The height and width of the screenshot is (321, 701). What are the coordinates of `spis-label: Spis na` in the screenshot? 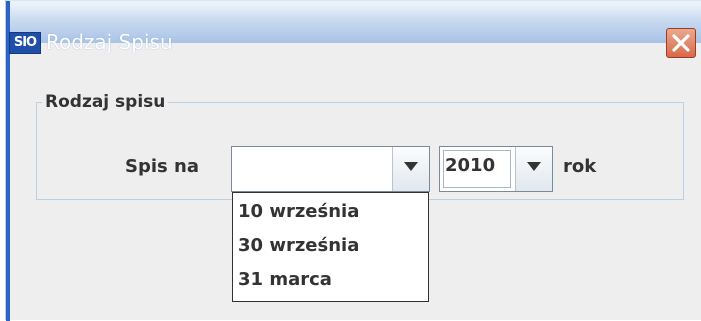 It's located at (162, 166).